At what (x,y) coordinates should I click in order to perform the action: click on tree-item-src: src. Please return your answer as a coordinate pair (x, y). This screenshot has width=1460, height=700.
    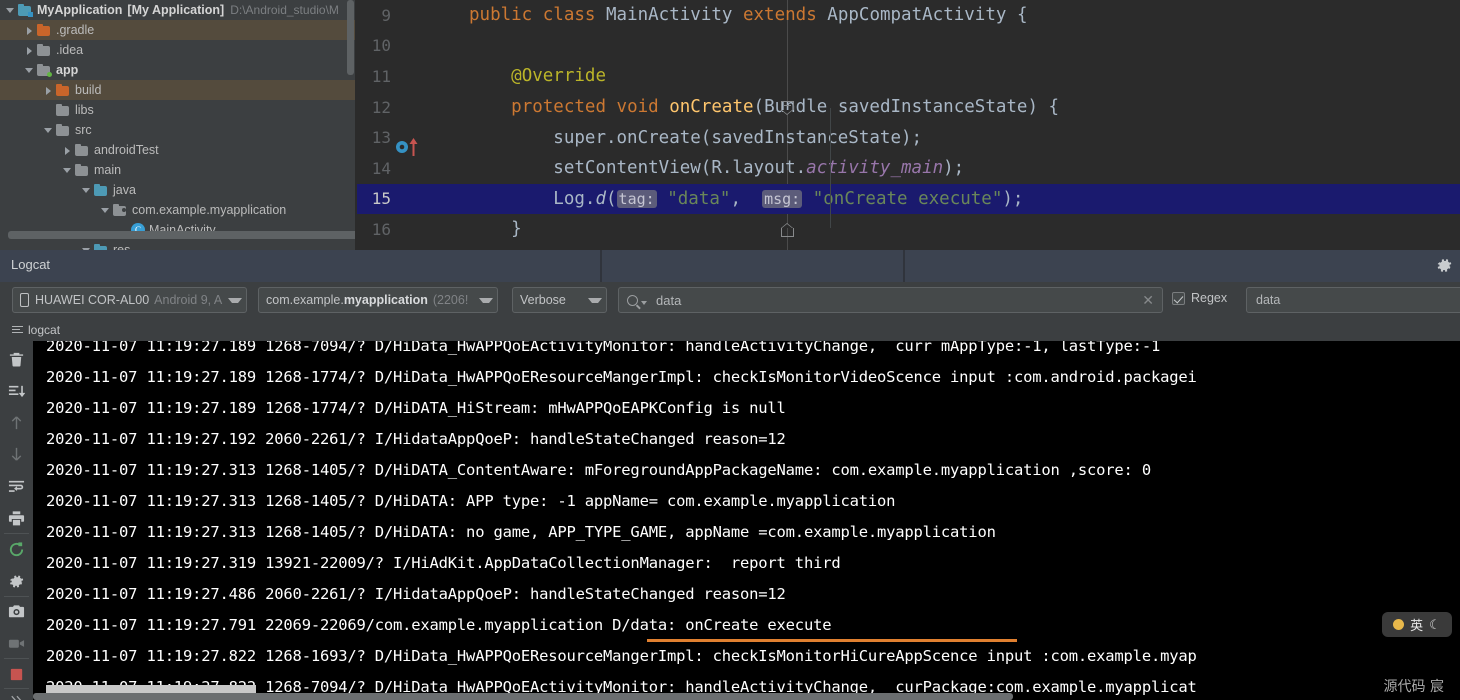
    Looking at the image, I should click on (177, 130).